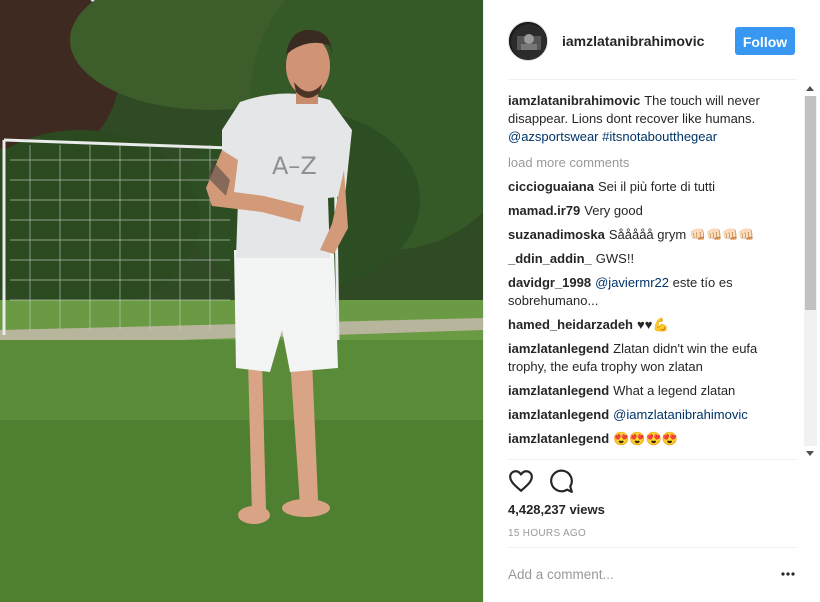 This screenshot has height=602, width=820. Describe the element at coordinates (653, 211) in the screenshot. I see `comment-item: mamad.ir79 Very good` at that location.